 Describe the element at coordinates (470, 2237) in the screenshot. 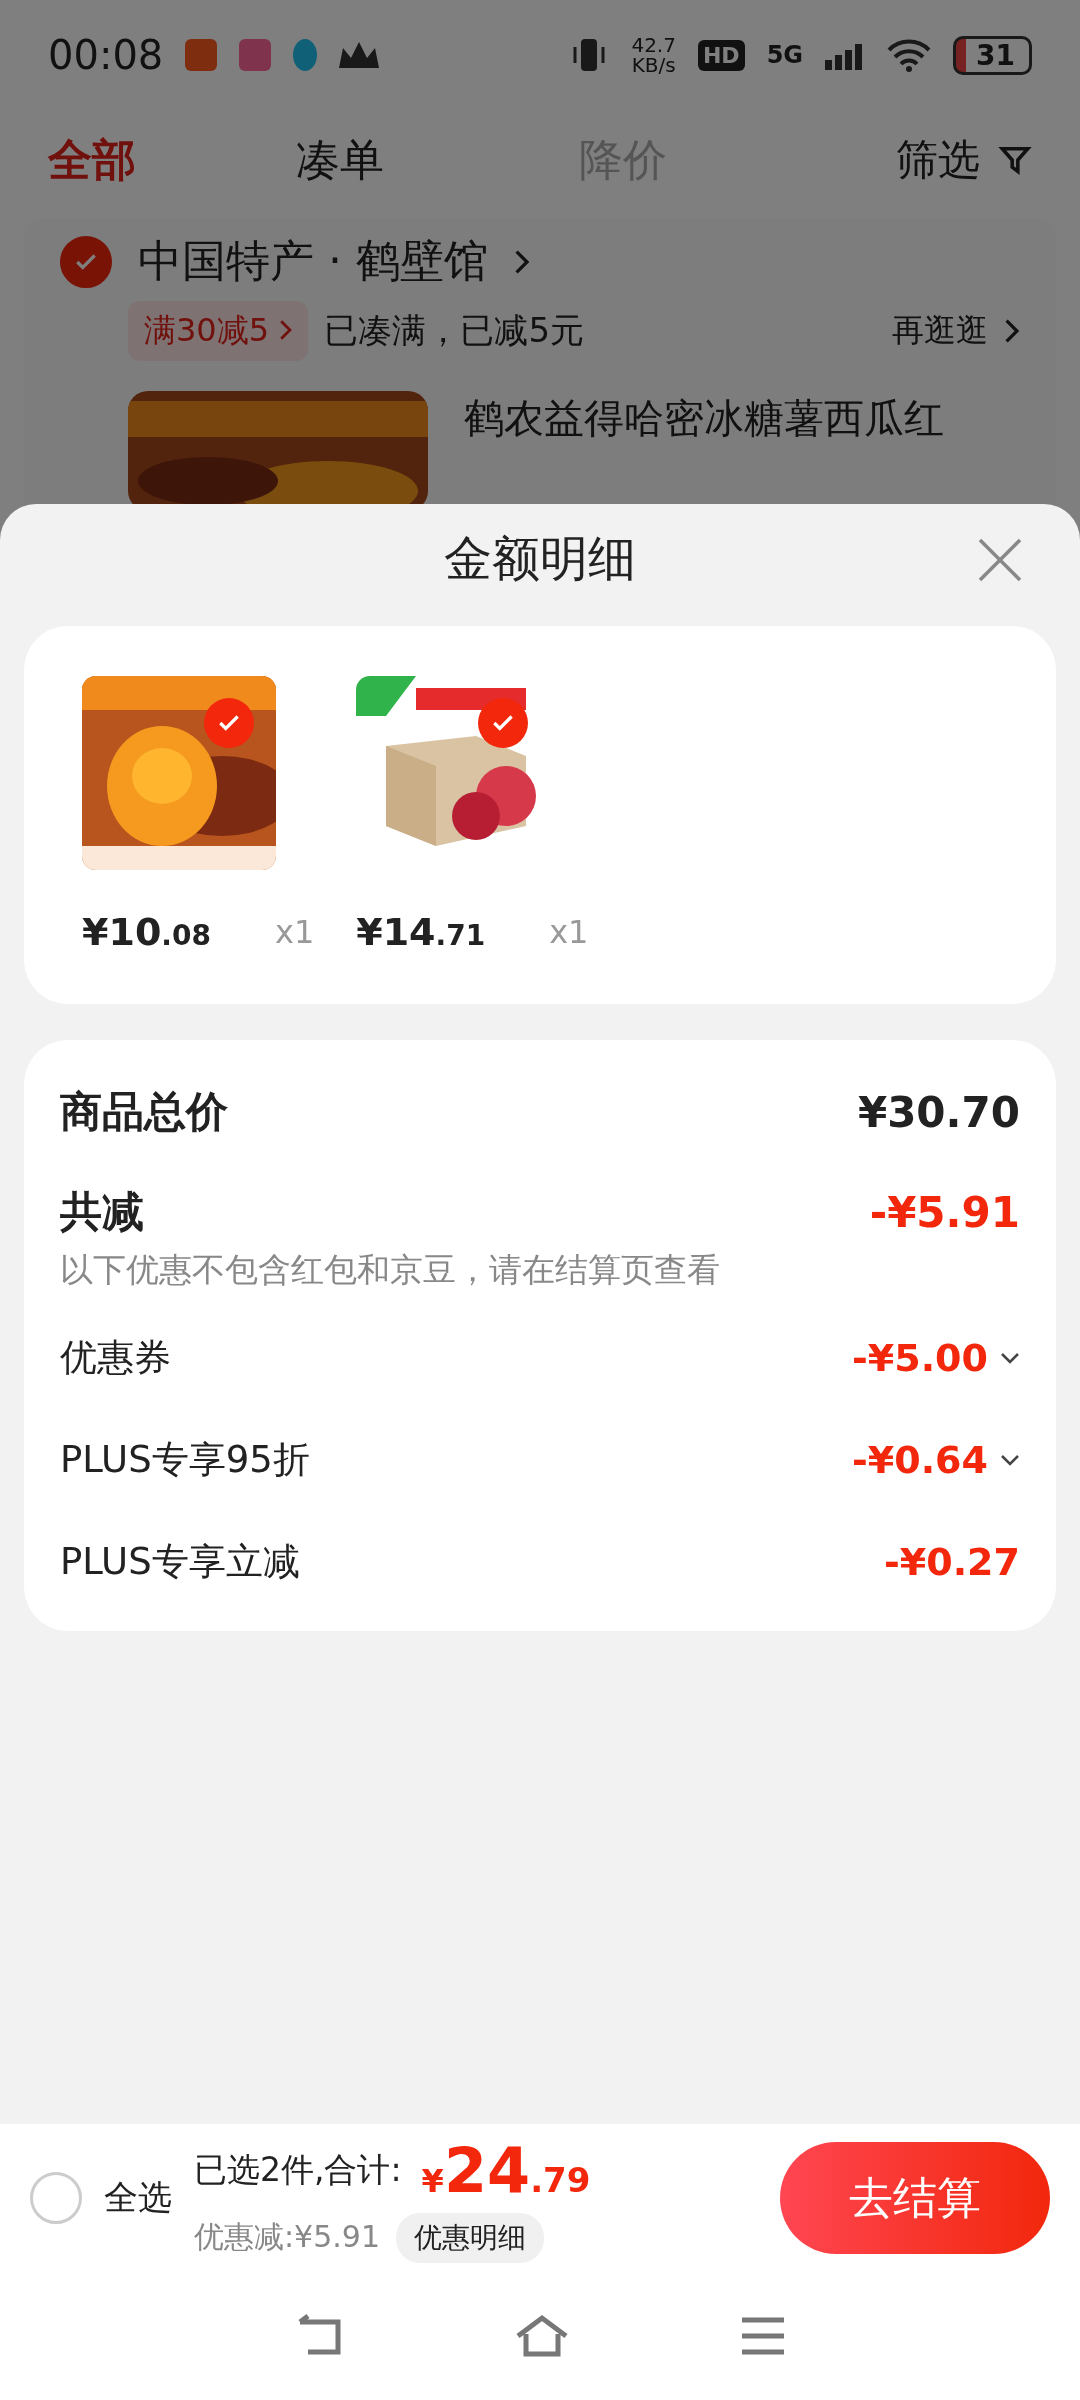

I see `discount-detail-button: 优惠明细` at that location.